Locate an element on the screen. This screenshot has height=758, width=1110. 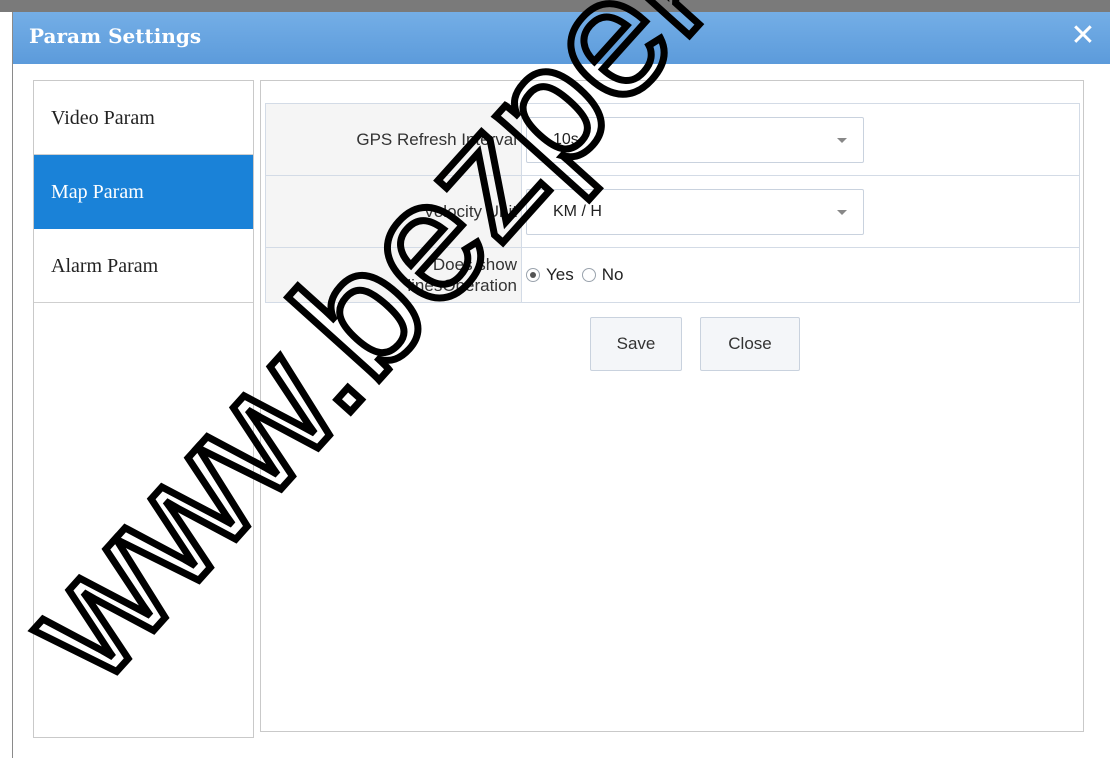
yes-radio is located at coordinates (533, 275).